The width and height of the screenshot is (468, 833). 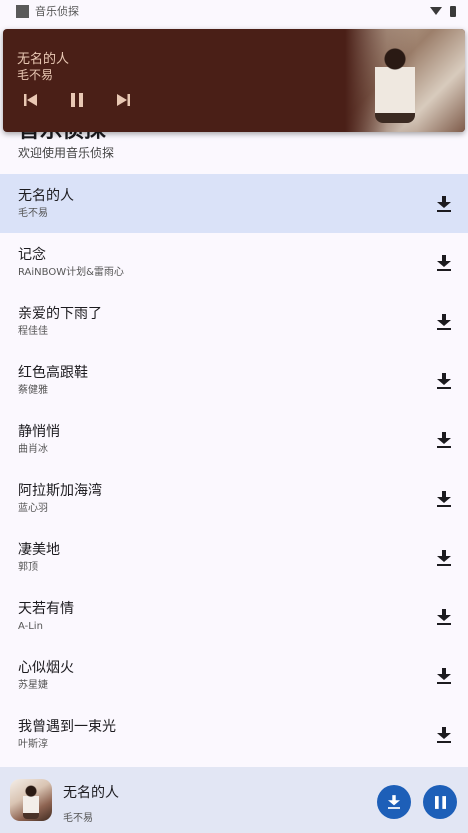 I want to click on song-artist: 叶斯淳, so click(x=33, y=744).